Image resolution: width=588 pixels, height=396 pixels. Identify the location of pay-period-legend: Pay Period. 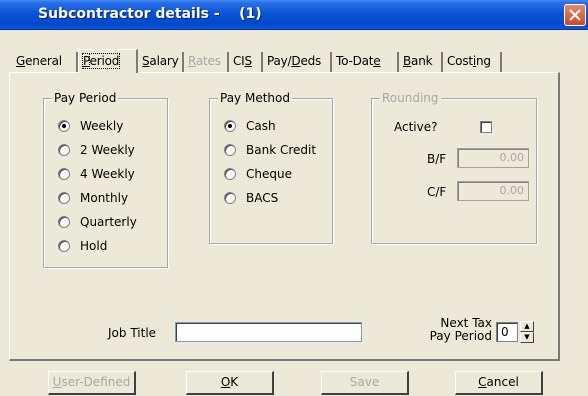
(85, 98).